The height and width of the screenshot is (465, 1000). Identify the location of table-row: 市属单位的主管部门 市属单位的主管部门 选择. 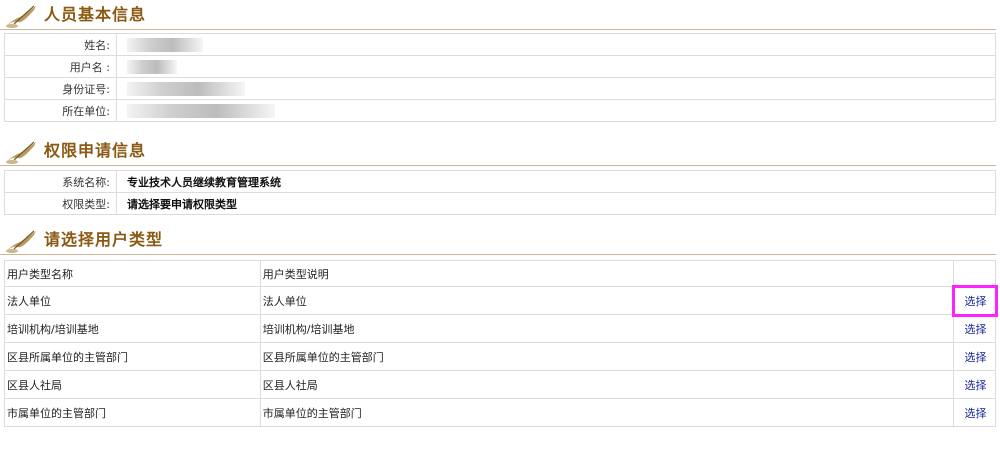
(500, 412).